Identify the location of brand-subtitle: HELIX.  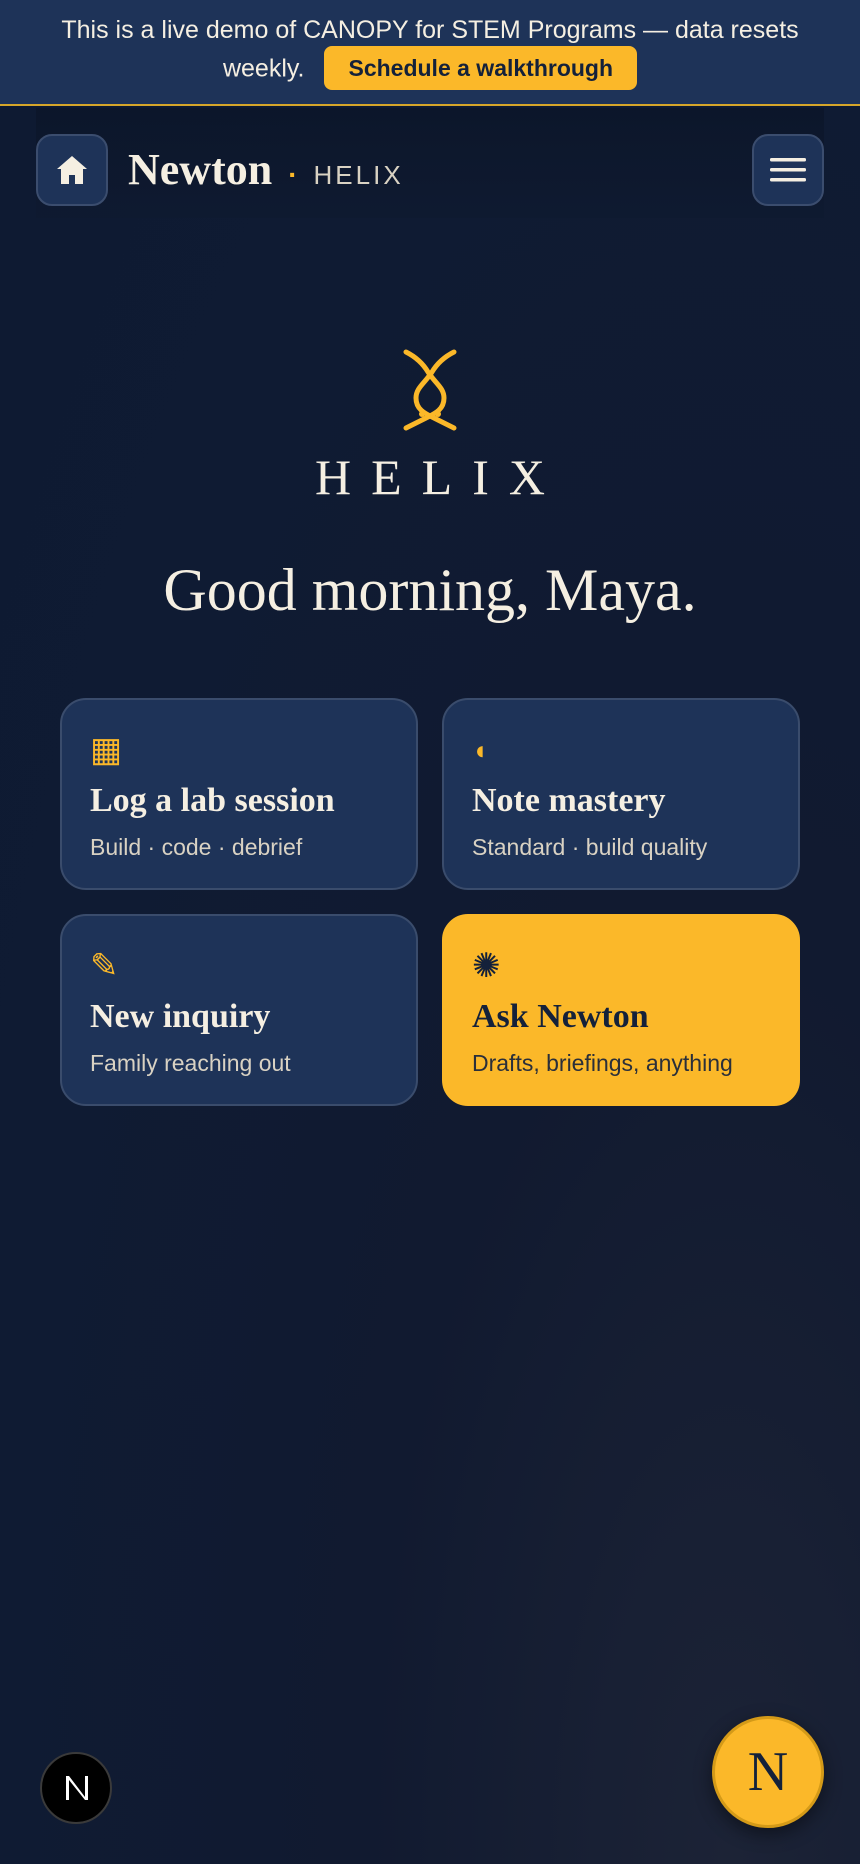
(358, 175).